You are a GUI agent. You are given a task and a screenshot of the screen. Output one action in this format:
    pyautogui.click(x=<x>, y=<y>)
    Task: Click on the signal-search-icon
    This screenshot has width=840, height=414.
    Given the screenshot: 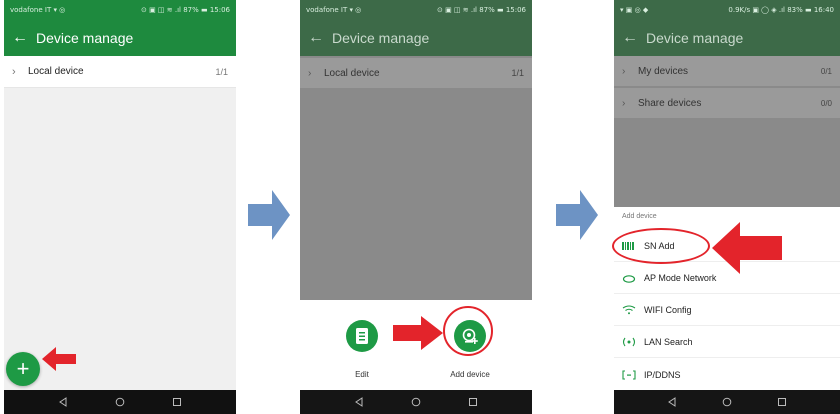 What is the action you would take?
    pyautogui.click(x=631, y=342)
    